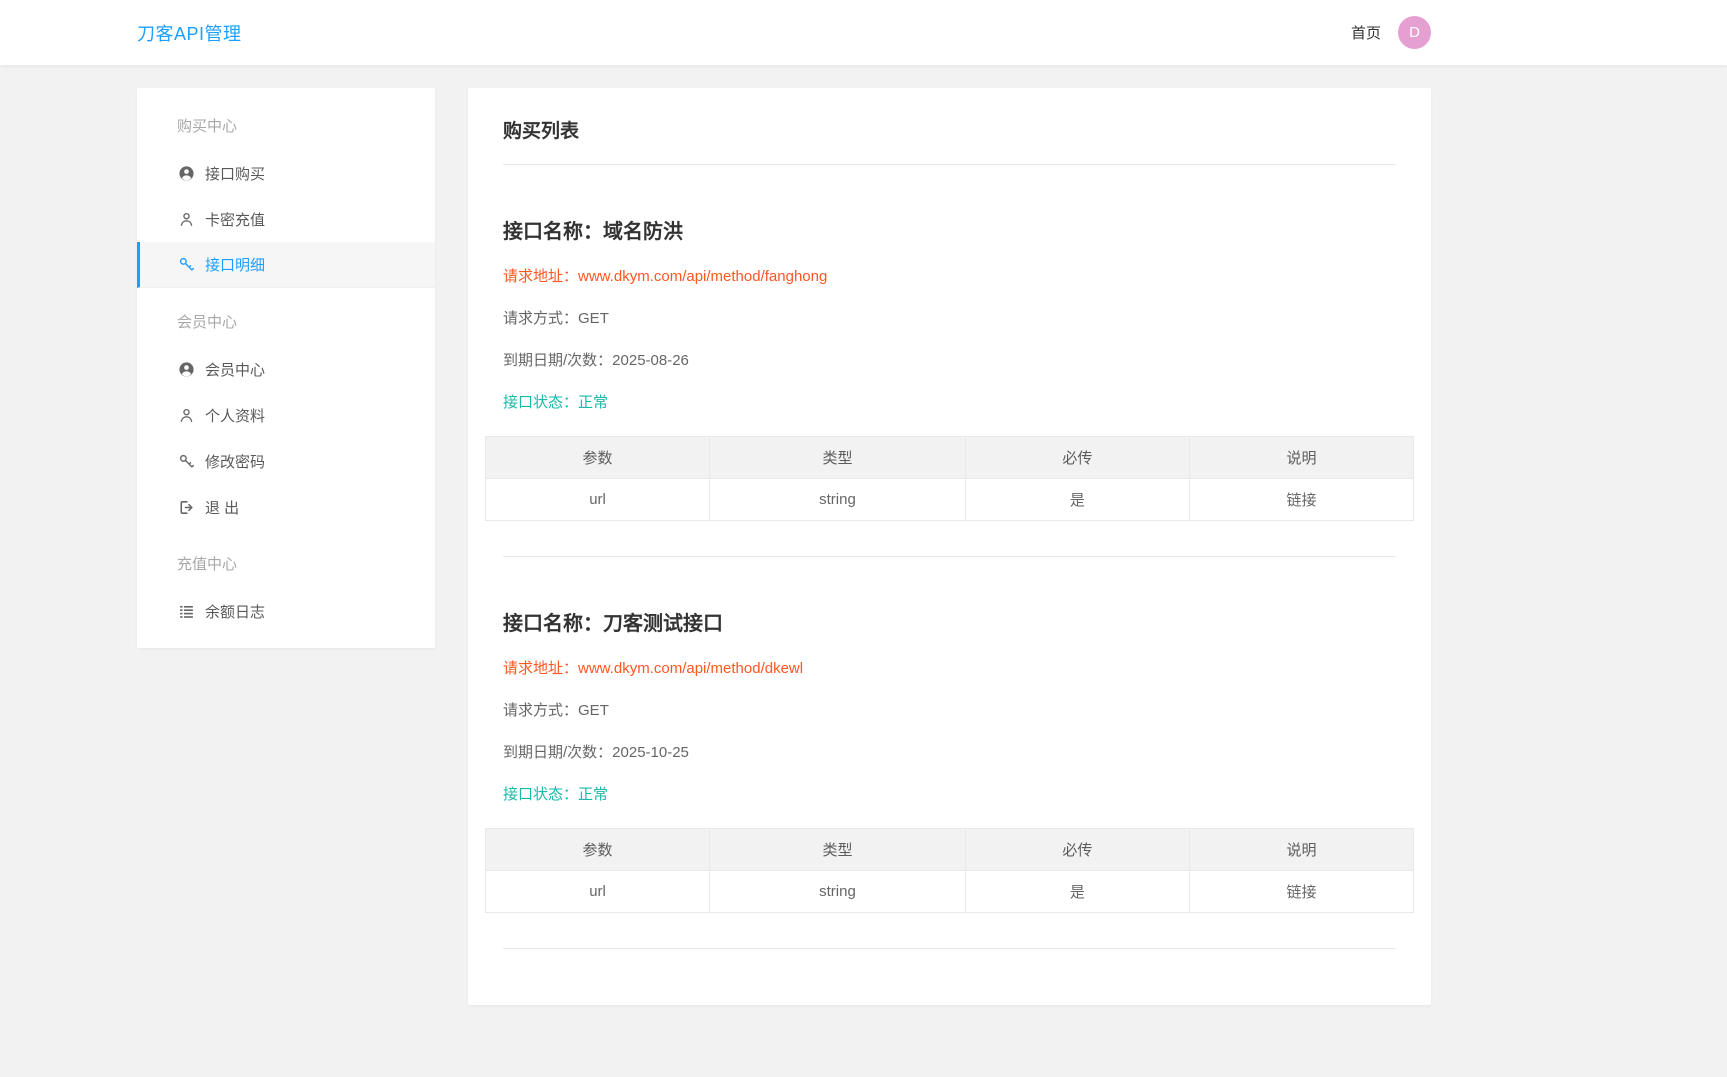  Describe the element at coordinates (286, 219) in the screenshot. I see `sidebar-item: 卡密充值` at that location.